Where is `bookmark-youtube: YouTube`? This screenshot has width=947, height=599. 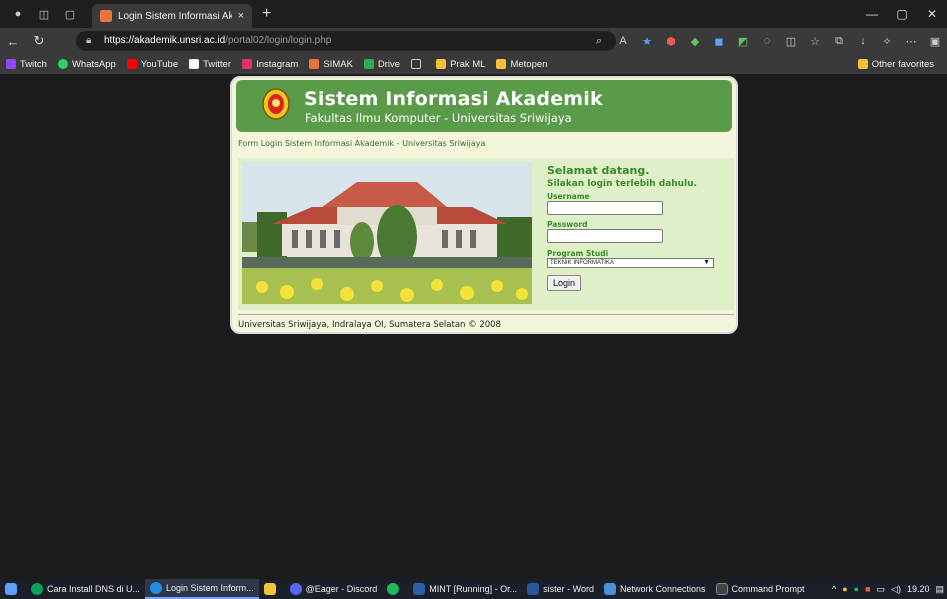 bookmark-youtube: YouTube is located at coordinates (152, 64).